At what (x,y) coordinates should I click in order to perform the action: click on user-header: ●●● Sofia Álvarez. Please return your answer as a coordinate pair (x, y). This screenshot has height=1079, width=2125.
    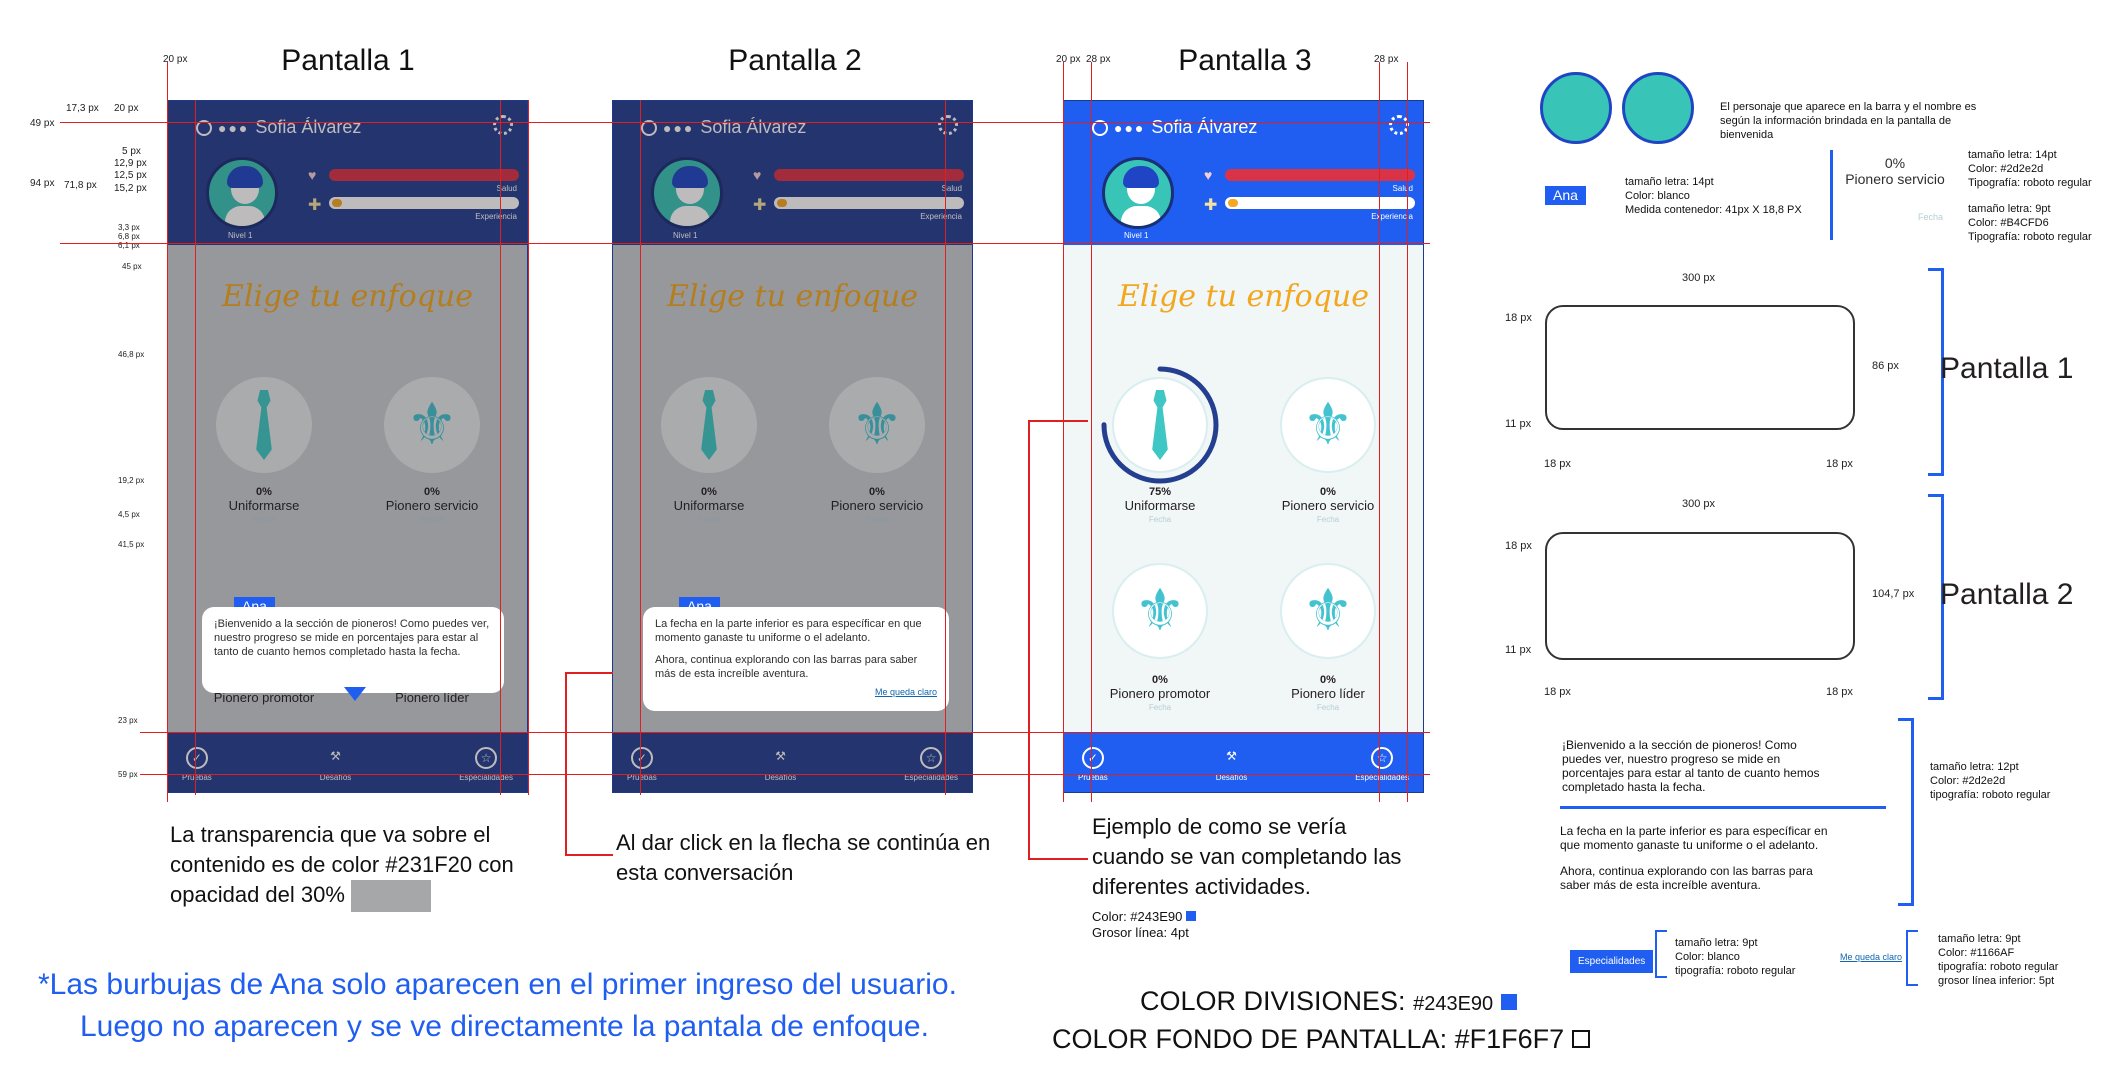
    Looking at the image, I should click on (1174, 127).